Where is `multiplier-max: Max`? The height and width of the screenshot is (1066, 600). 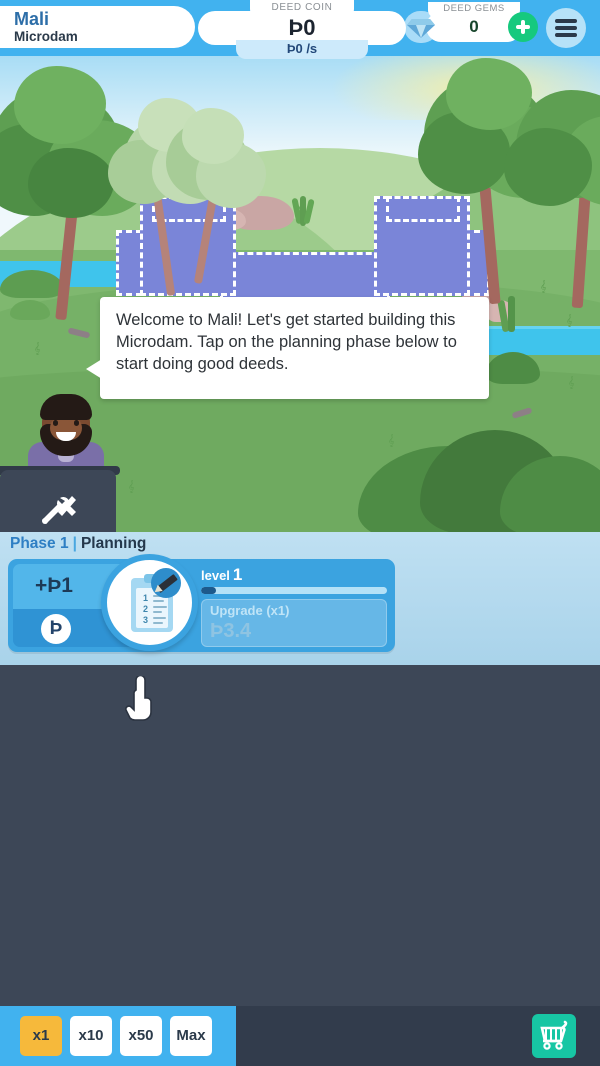 multiplier-max: Max is located at coordinates (191, 1036).